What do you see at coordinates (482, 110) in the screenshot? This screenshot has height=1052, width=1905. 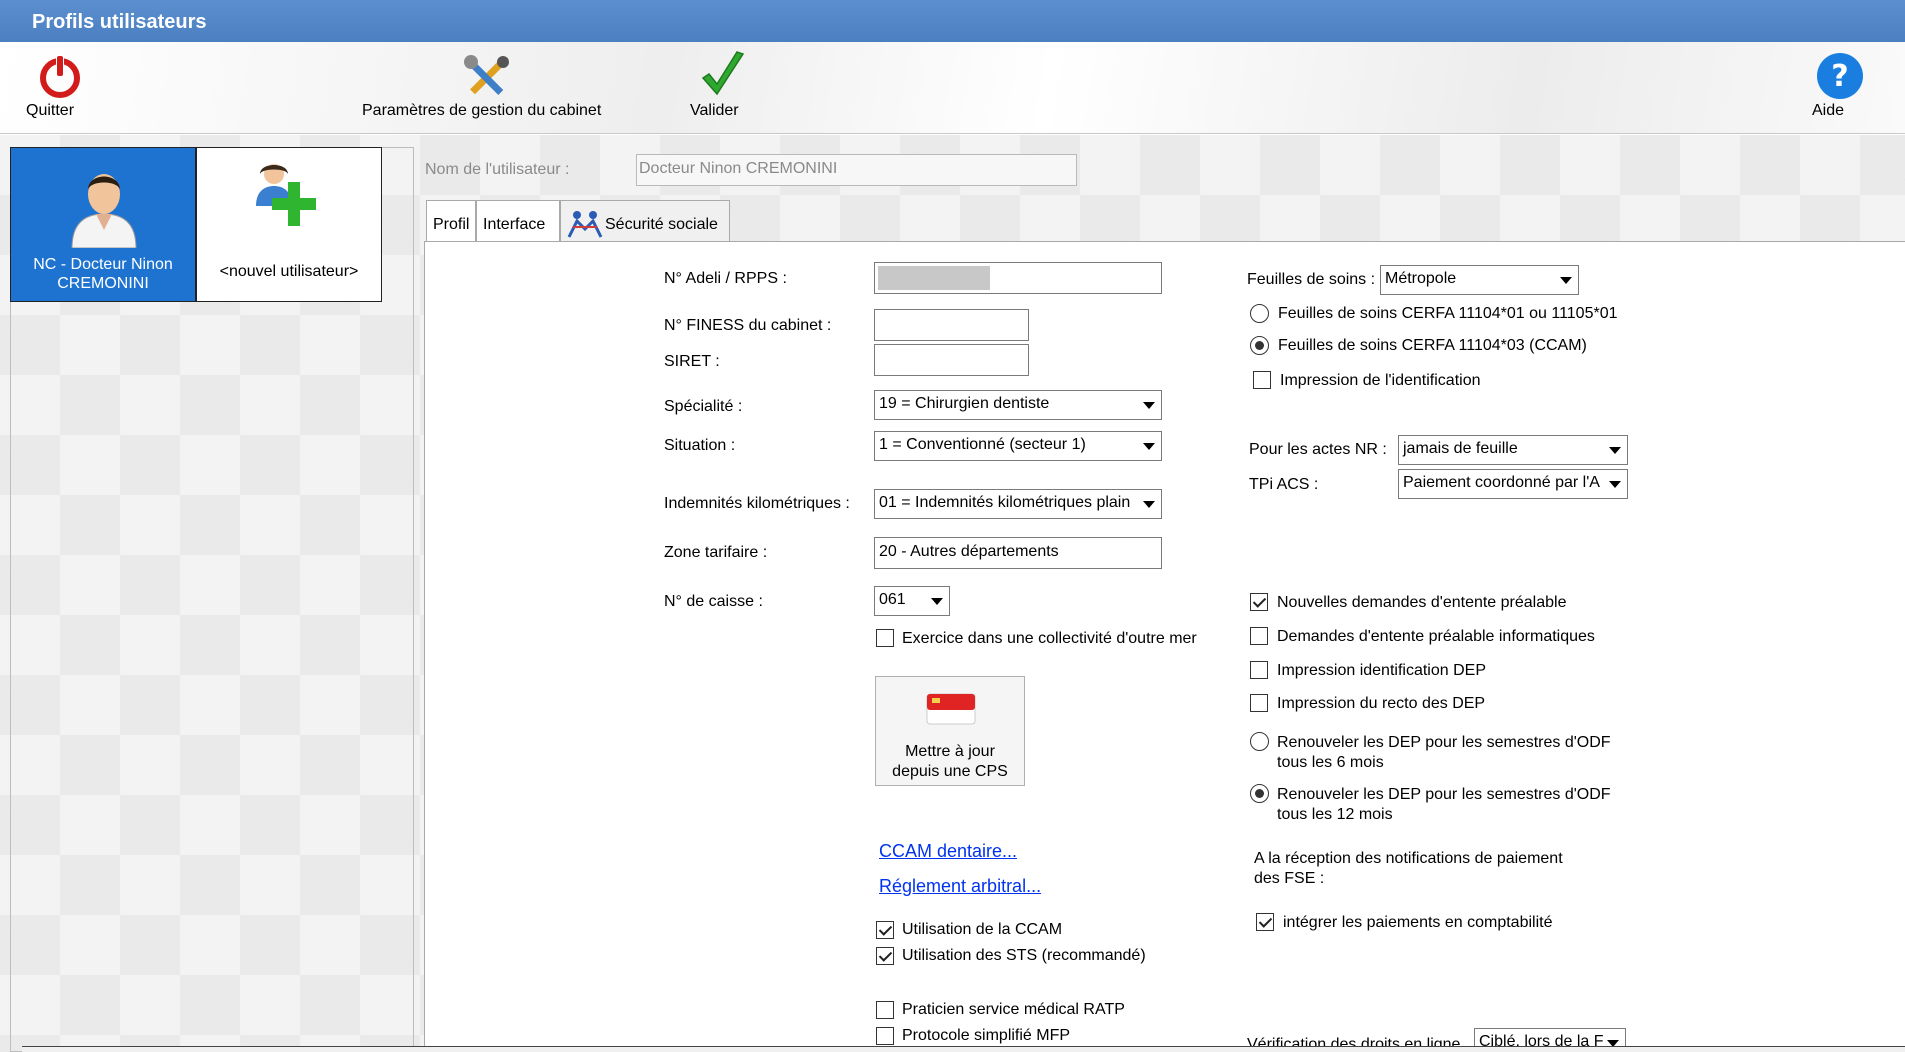 I see `cabinet-settings-label: Paramètres de gestion du cabinet` at bounding box center [482, 110].